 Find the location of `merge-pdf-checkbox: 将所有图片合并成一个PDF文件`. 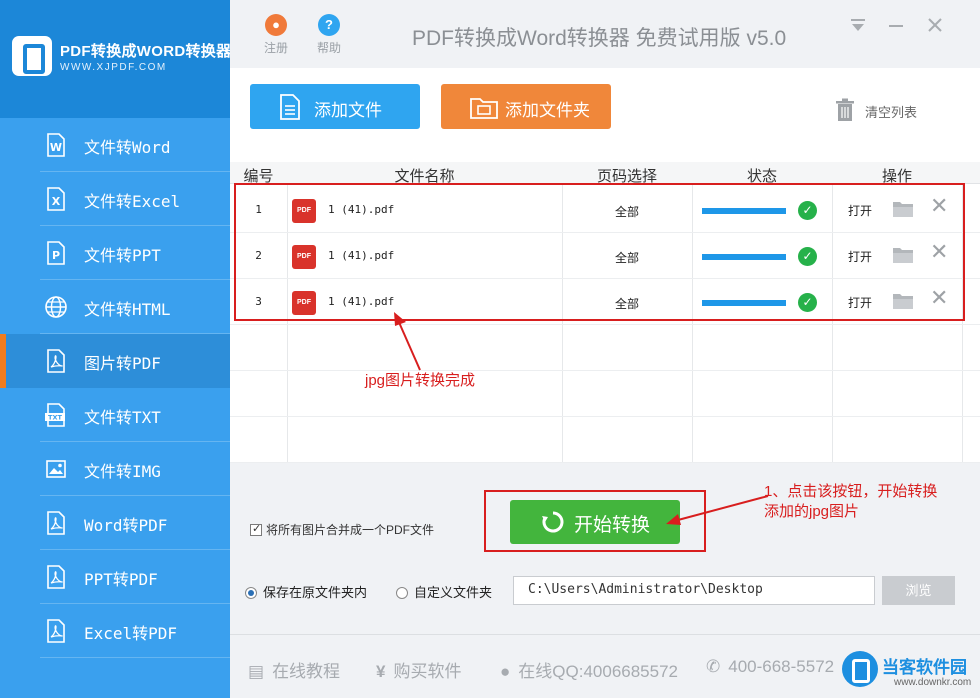

merge-pdf-checkbox: 将所有图片合并成一个PDF文件 is located at coordinates (342, 529).